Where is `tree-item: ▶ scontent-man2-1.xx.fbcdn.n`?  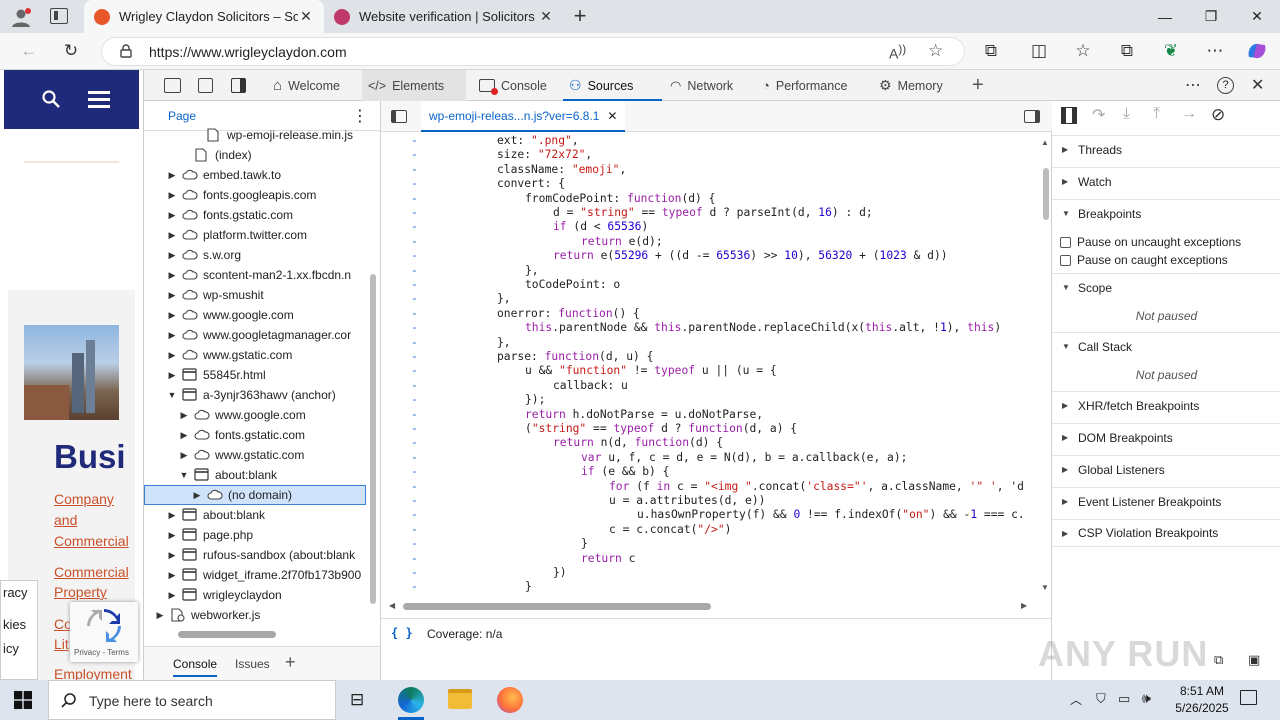 tree-item: ▶ scontent-man2-1.xx.fbcdn.n is located at coordinates (255, 275).